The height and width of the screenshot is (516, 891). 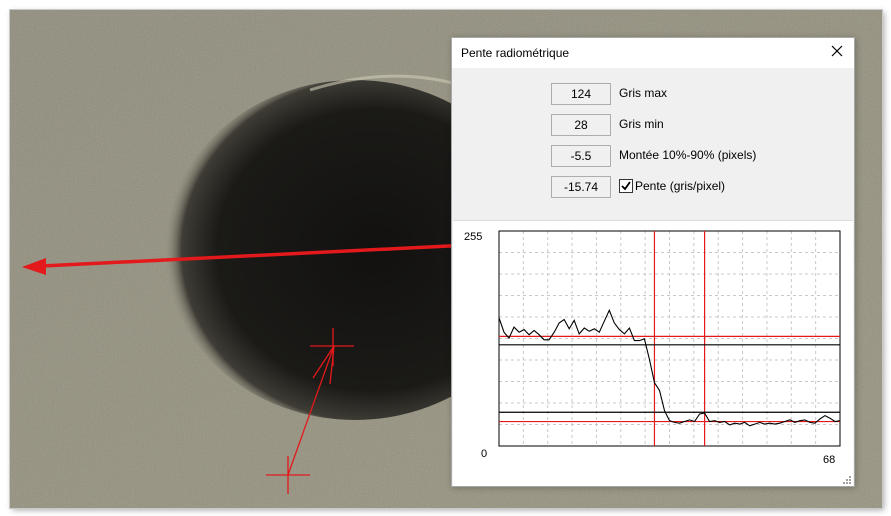 What do you see at coordinates (581, 94) in the screenshot?
I see `gray-max-value: 124` at bounding box center [581, 94].